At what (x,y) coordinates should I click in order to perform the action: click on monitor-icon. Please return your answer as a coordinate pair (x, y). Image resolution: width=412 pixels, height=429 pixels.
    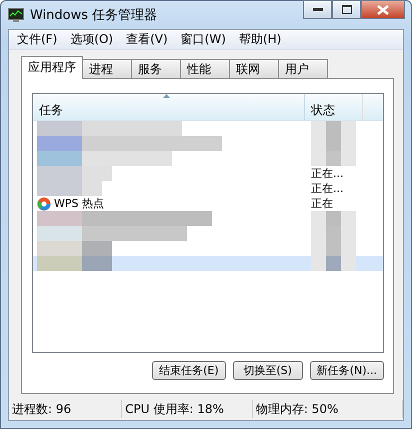
    Looking at the image, I should click on (16, 15).